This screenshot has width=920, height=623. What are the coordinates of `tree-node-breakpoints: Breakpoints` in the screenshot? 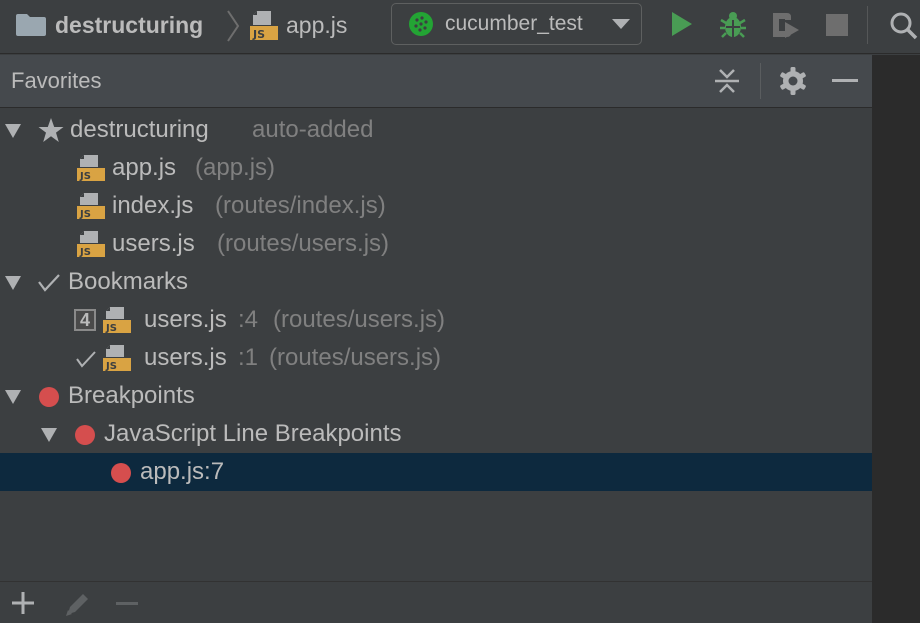 It's located at (436, 396).